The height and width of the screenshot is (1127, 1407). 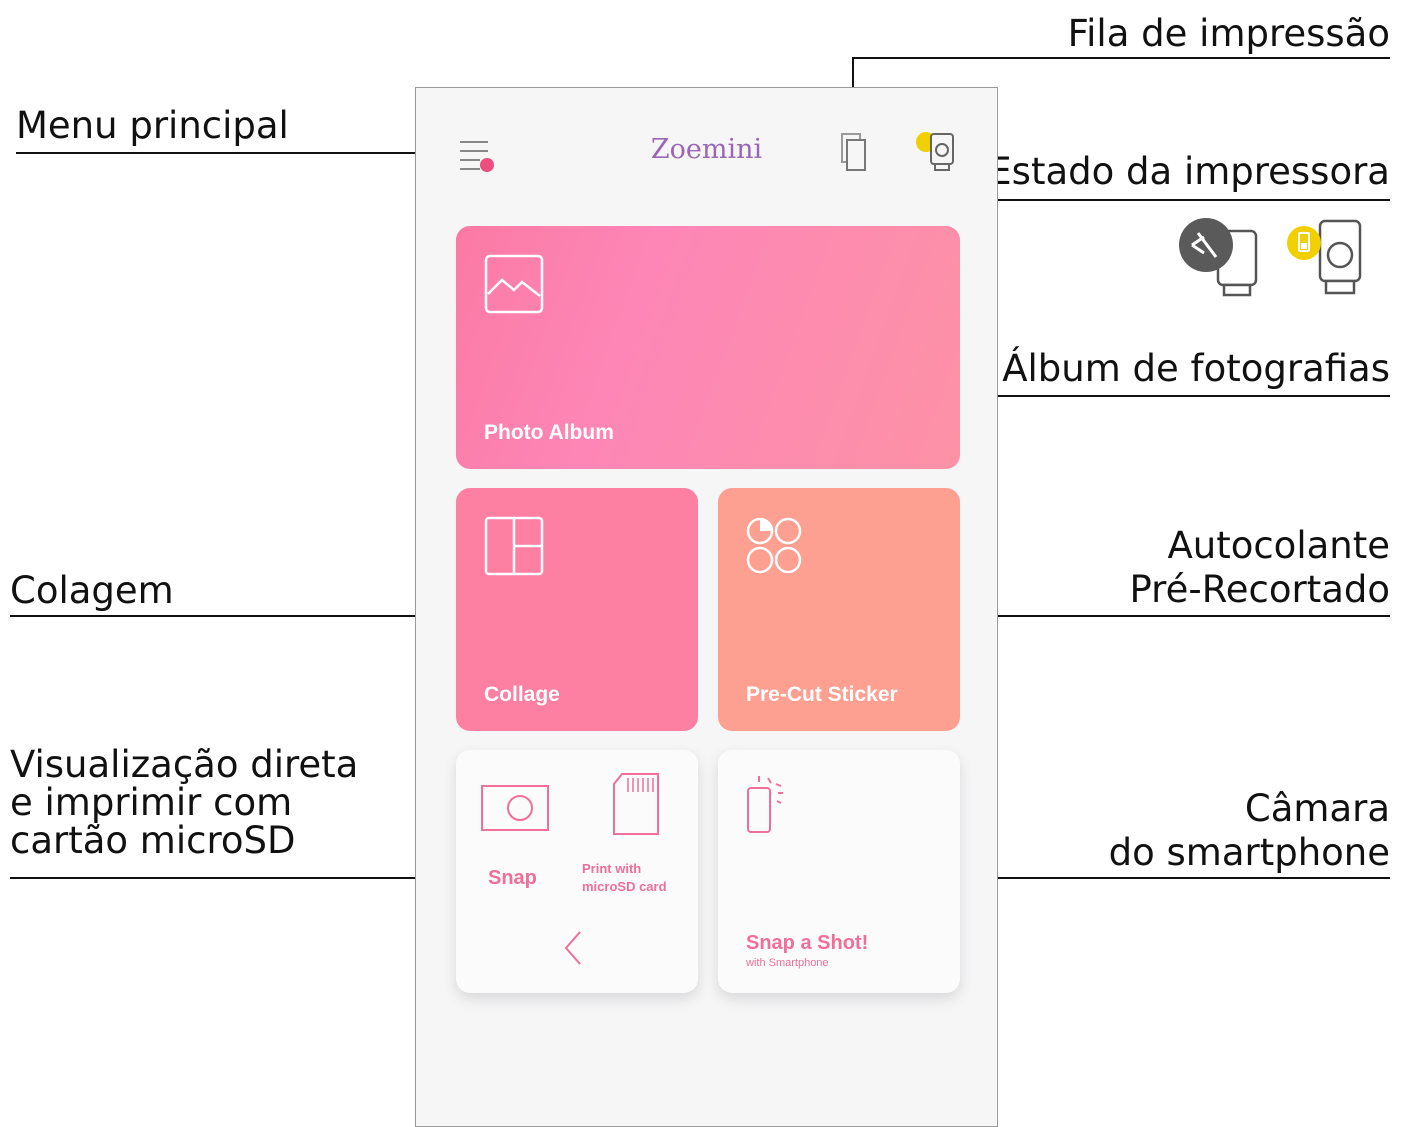 What do you see at coordinates (514, 284) in the screenshot?
I see `image-icon` at bounding box center [514, 284].